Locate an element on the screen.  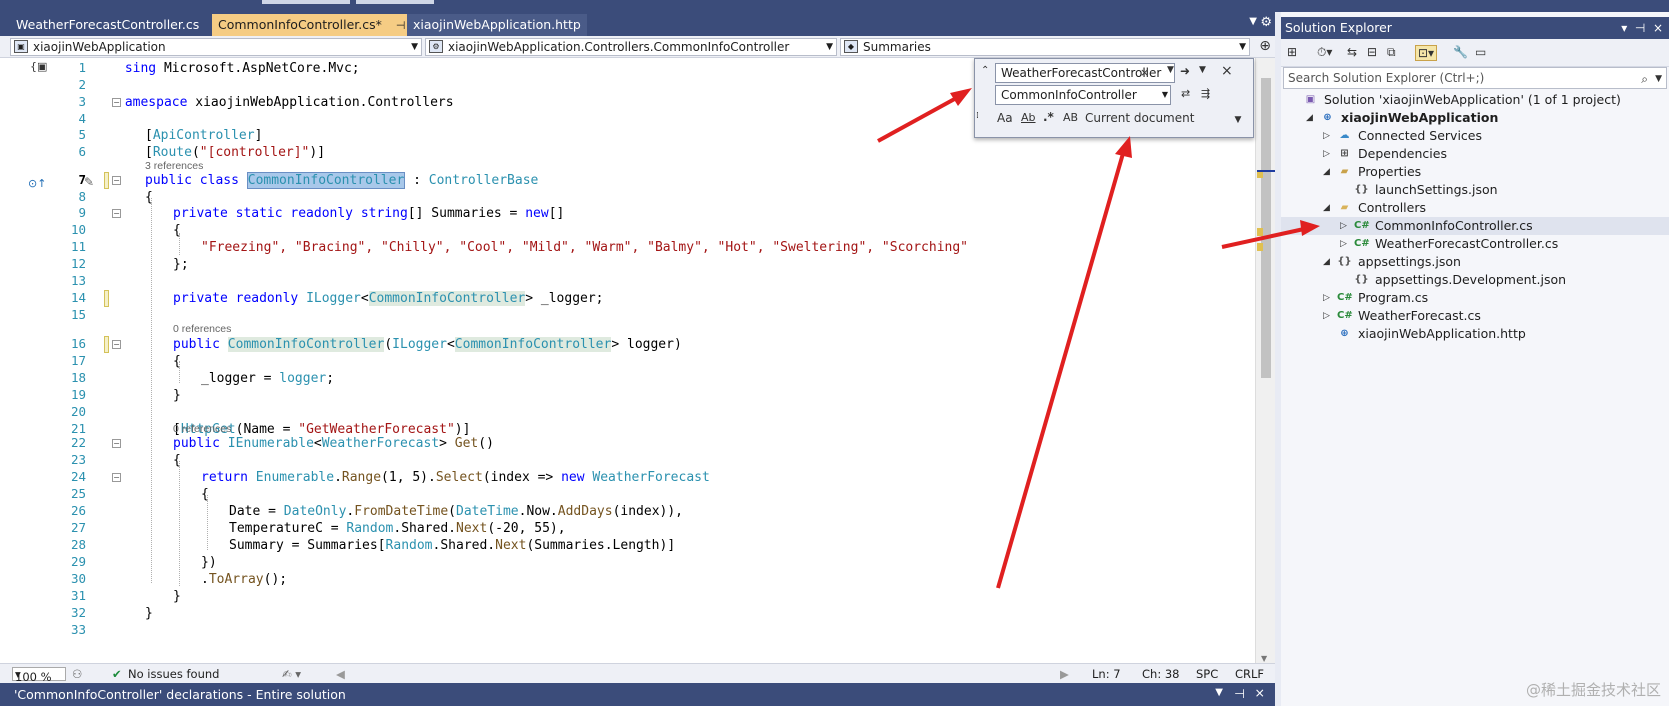
watermark: @稀土掘金技术社区 is located at coordinates (1593, 690).